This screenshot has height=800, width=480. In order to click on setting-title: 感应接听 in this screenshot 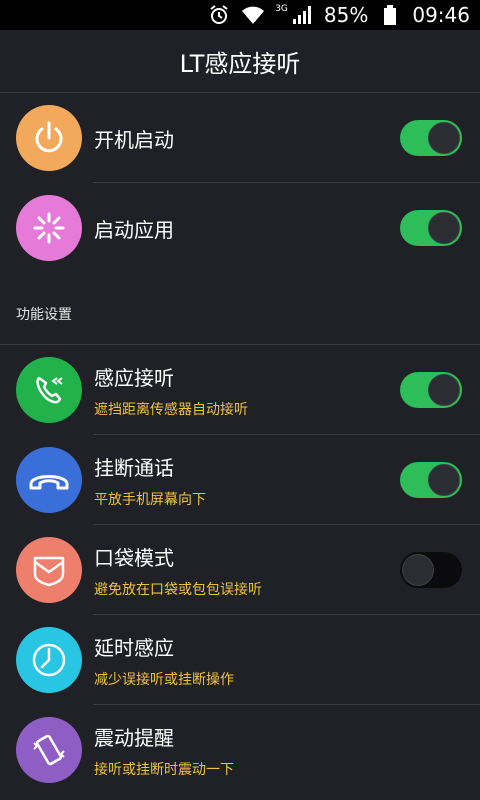, I will do `click(134, 377)`.